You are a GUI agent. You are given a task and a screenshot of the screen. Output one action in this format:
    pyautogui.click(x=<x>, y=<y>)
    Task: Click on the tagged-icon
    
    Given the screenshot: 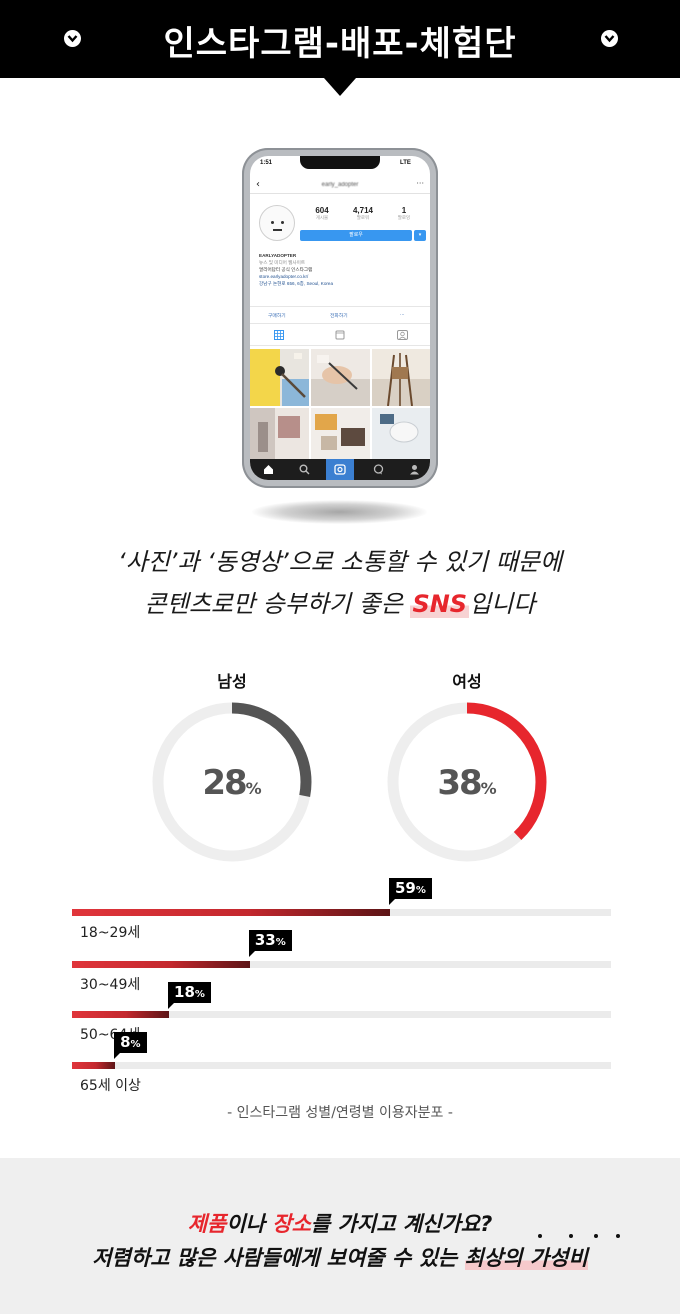 What is the action you would take?
    pyautogui.click(x=402, y=335)
    